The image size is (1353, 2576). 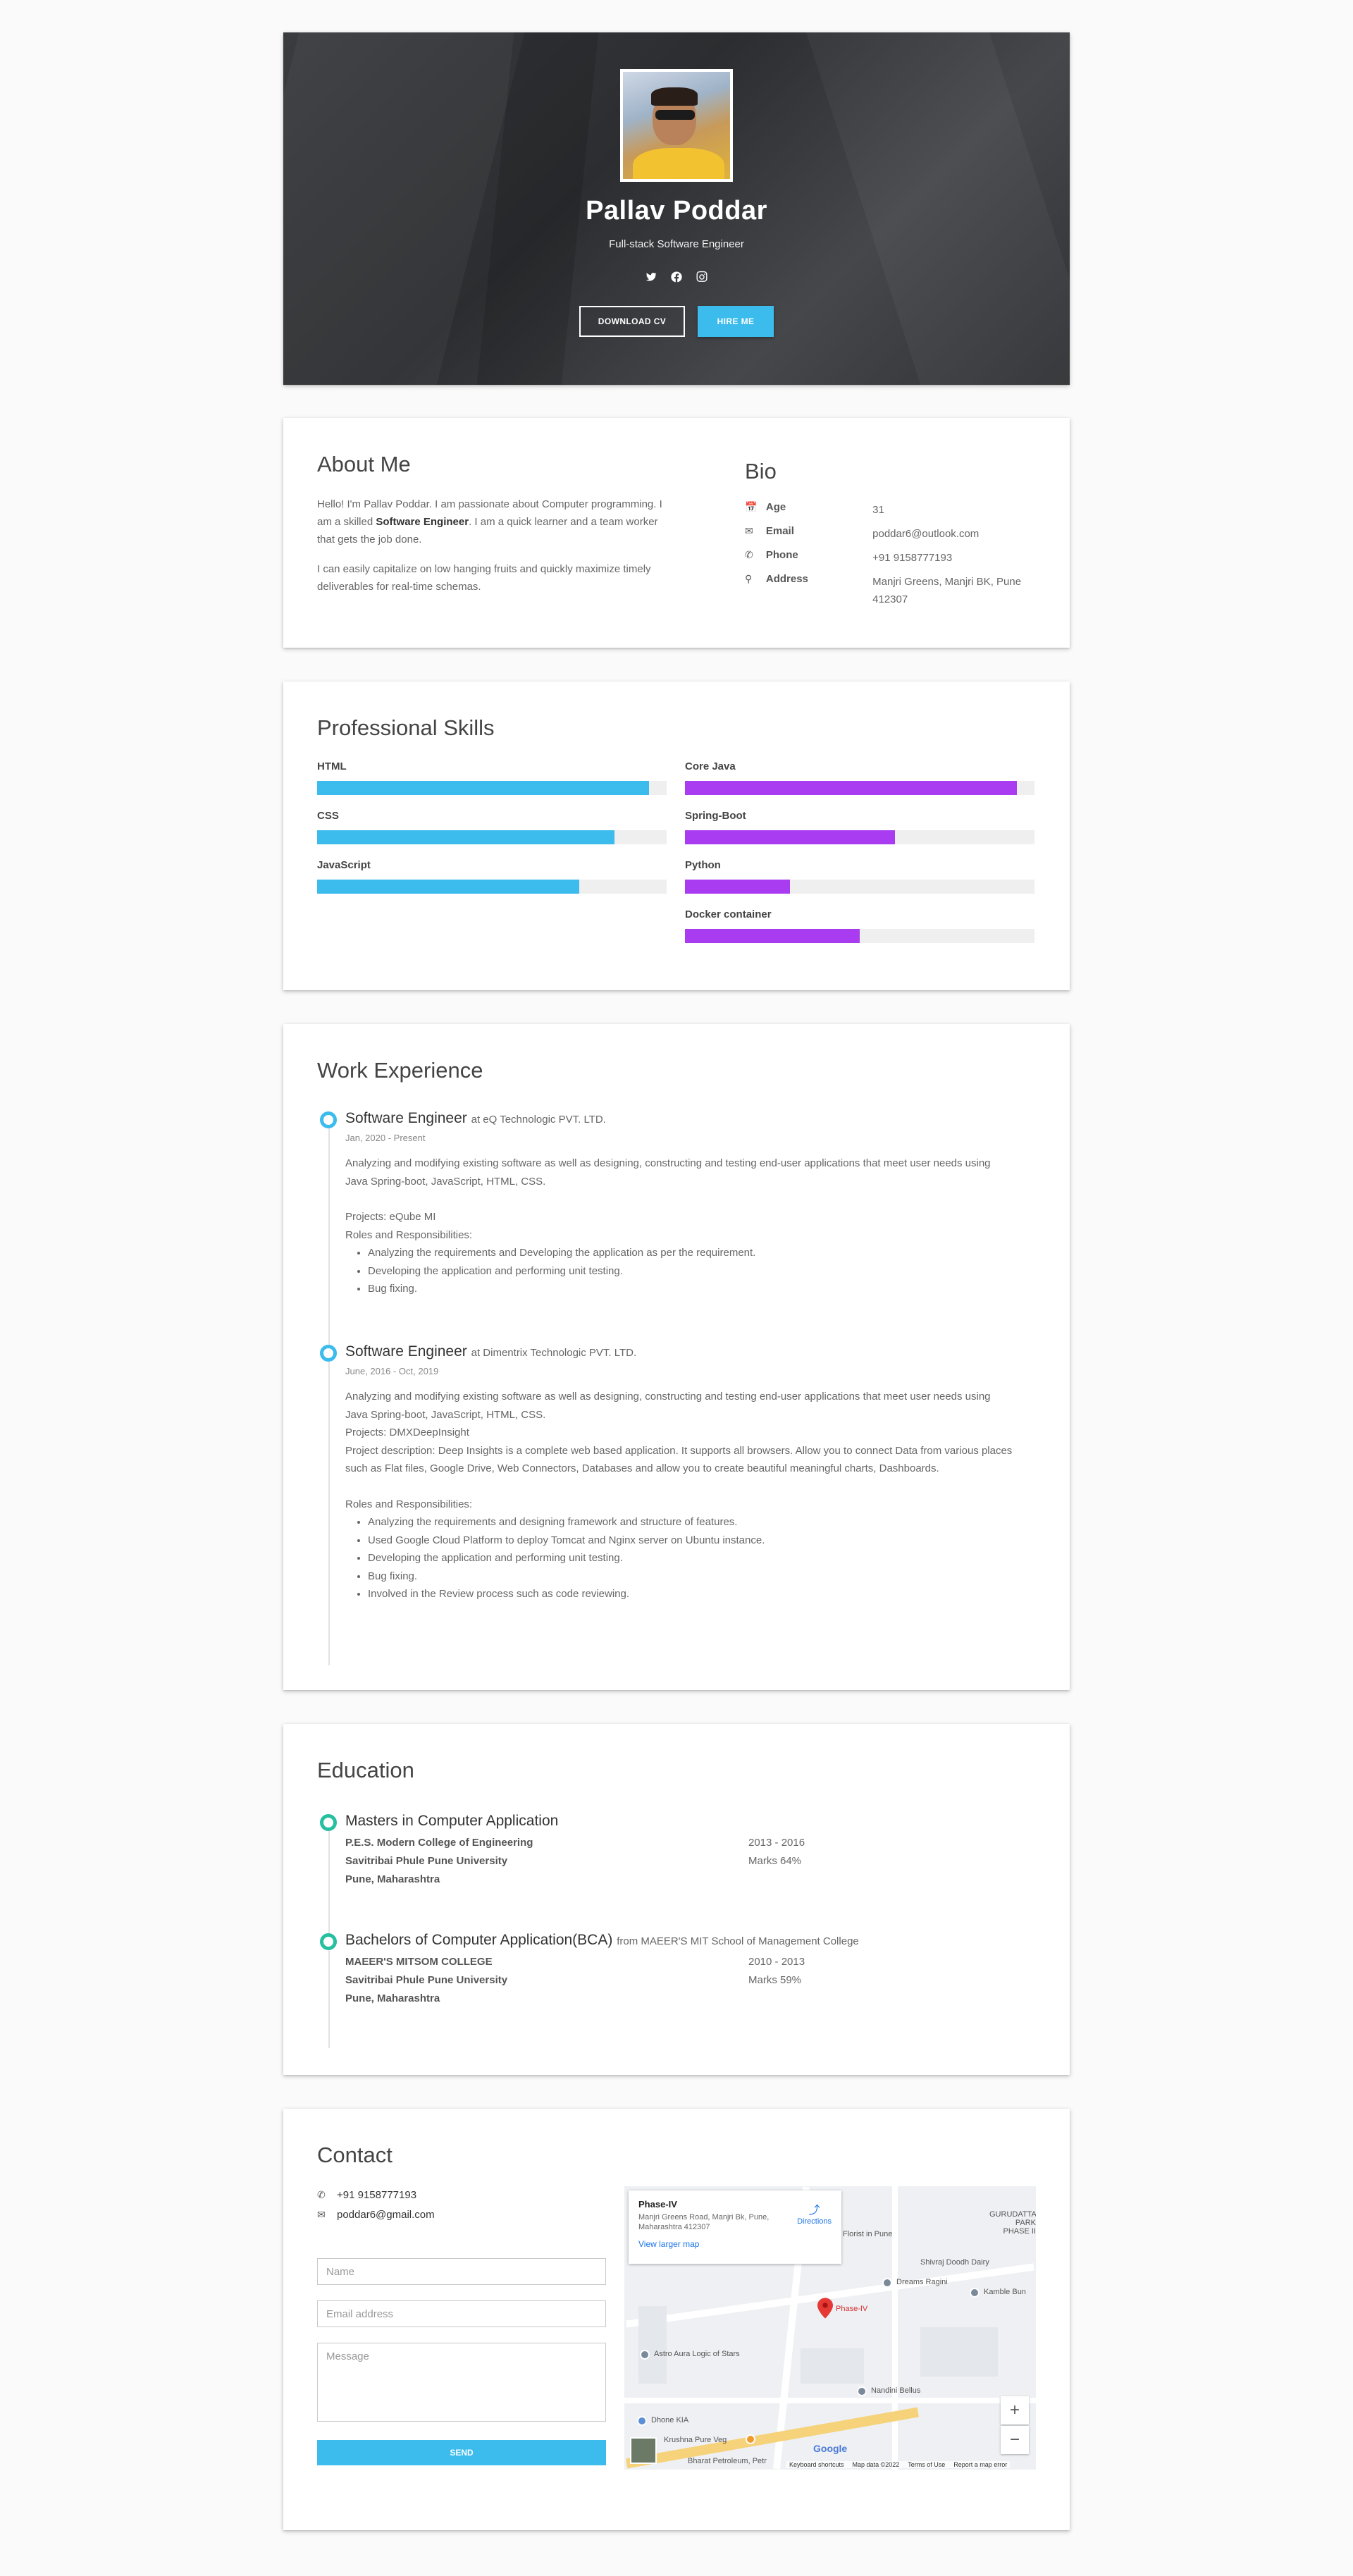 I want to click on skill-label: Core Java, so click(x=711, y=766).